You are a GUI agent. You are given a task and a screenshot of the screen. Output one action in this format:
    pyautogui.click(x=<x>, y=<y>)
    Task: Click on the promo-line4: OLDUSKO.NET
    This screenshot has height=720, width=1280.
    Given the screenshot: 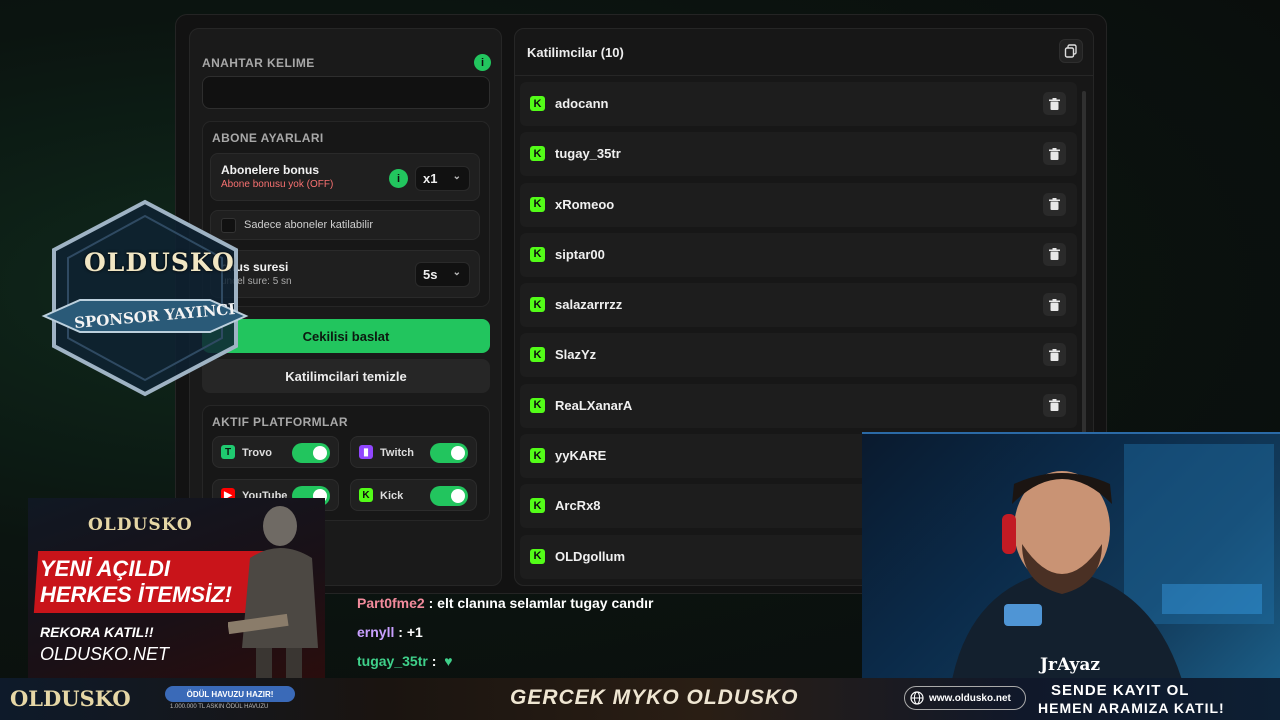 What is the action you would take?
    pyautogui.click(x=105, y=654)
    